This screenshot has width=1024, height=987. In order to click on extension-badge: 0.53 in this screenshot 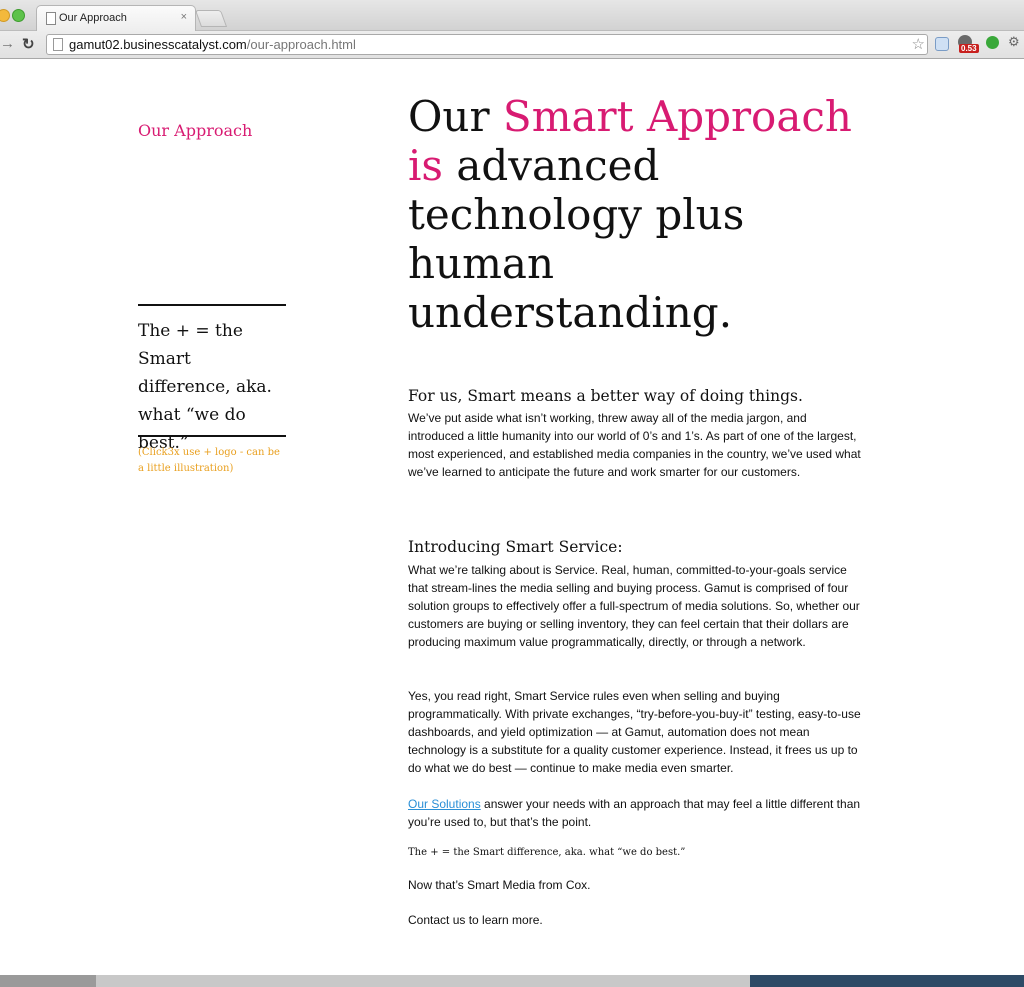, I will do `click(969, 48)`.